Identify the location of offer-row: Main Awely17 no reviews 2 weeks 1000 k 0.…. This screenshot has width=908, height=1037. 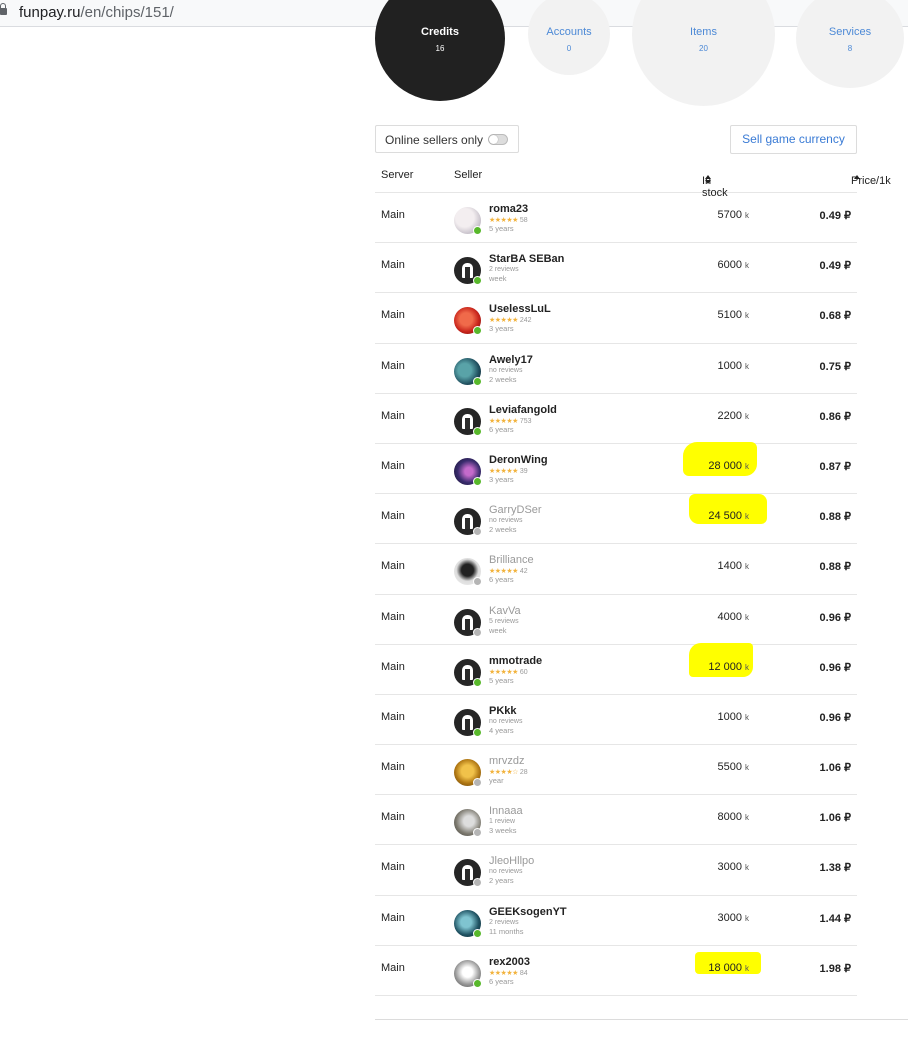
(616, 369).